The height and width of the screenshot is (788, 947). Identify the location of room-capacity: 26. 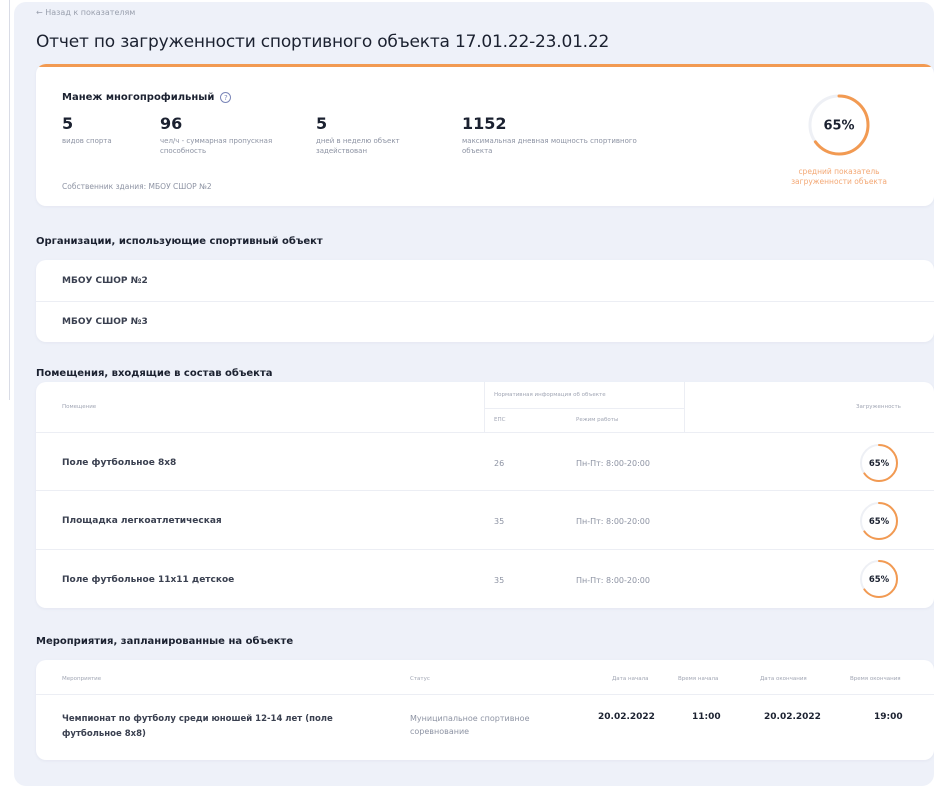
(499, 463).